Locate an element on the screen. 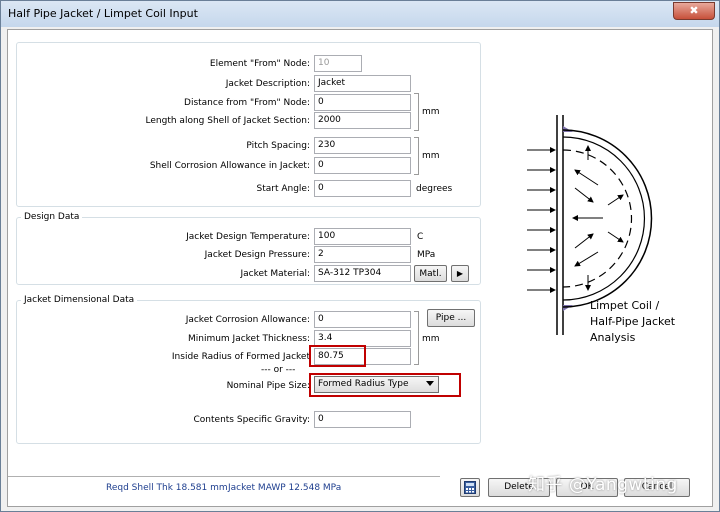 This screenshot has width=720, height=512. status-separator is located at coordinates (224, 476).